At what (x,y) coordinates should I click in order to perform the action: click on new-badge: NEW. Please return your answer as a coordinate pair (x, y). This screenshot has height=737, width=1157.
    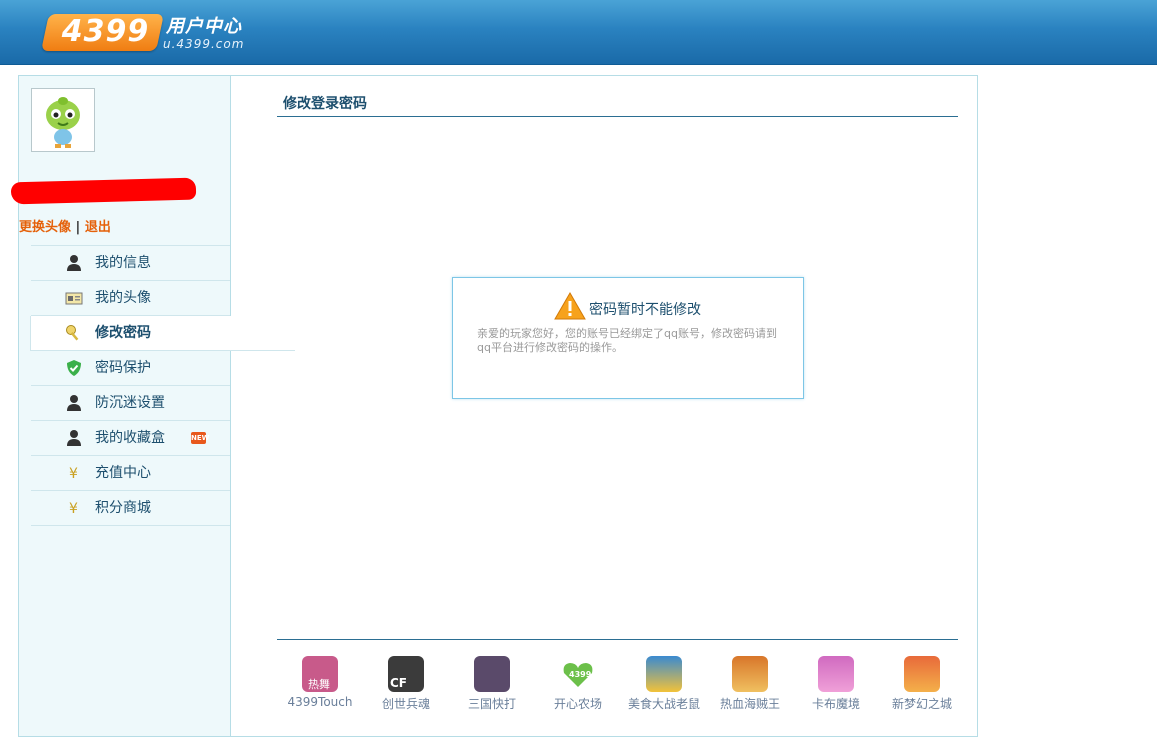
    Looking at the image, I should click on (200, 438).